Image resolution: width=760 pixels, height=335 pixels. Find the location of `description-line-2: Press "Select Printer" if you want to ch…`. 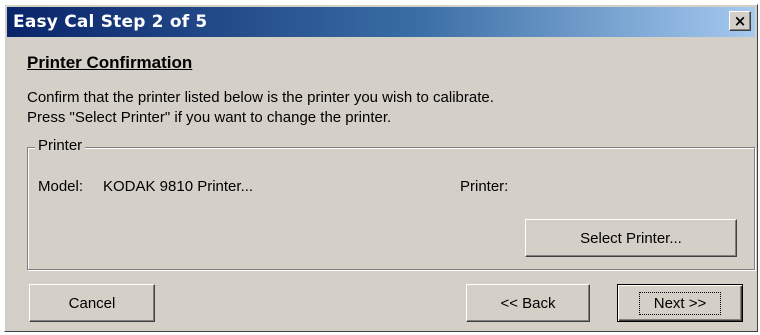

description-line-2: Press "Select Printer" if you want to ch… is located at coordinates (209, 117).